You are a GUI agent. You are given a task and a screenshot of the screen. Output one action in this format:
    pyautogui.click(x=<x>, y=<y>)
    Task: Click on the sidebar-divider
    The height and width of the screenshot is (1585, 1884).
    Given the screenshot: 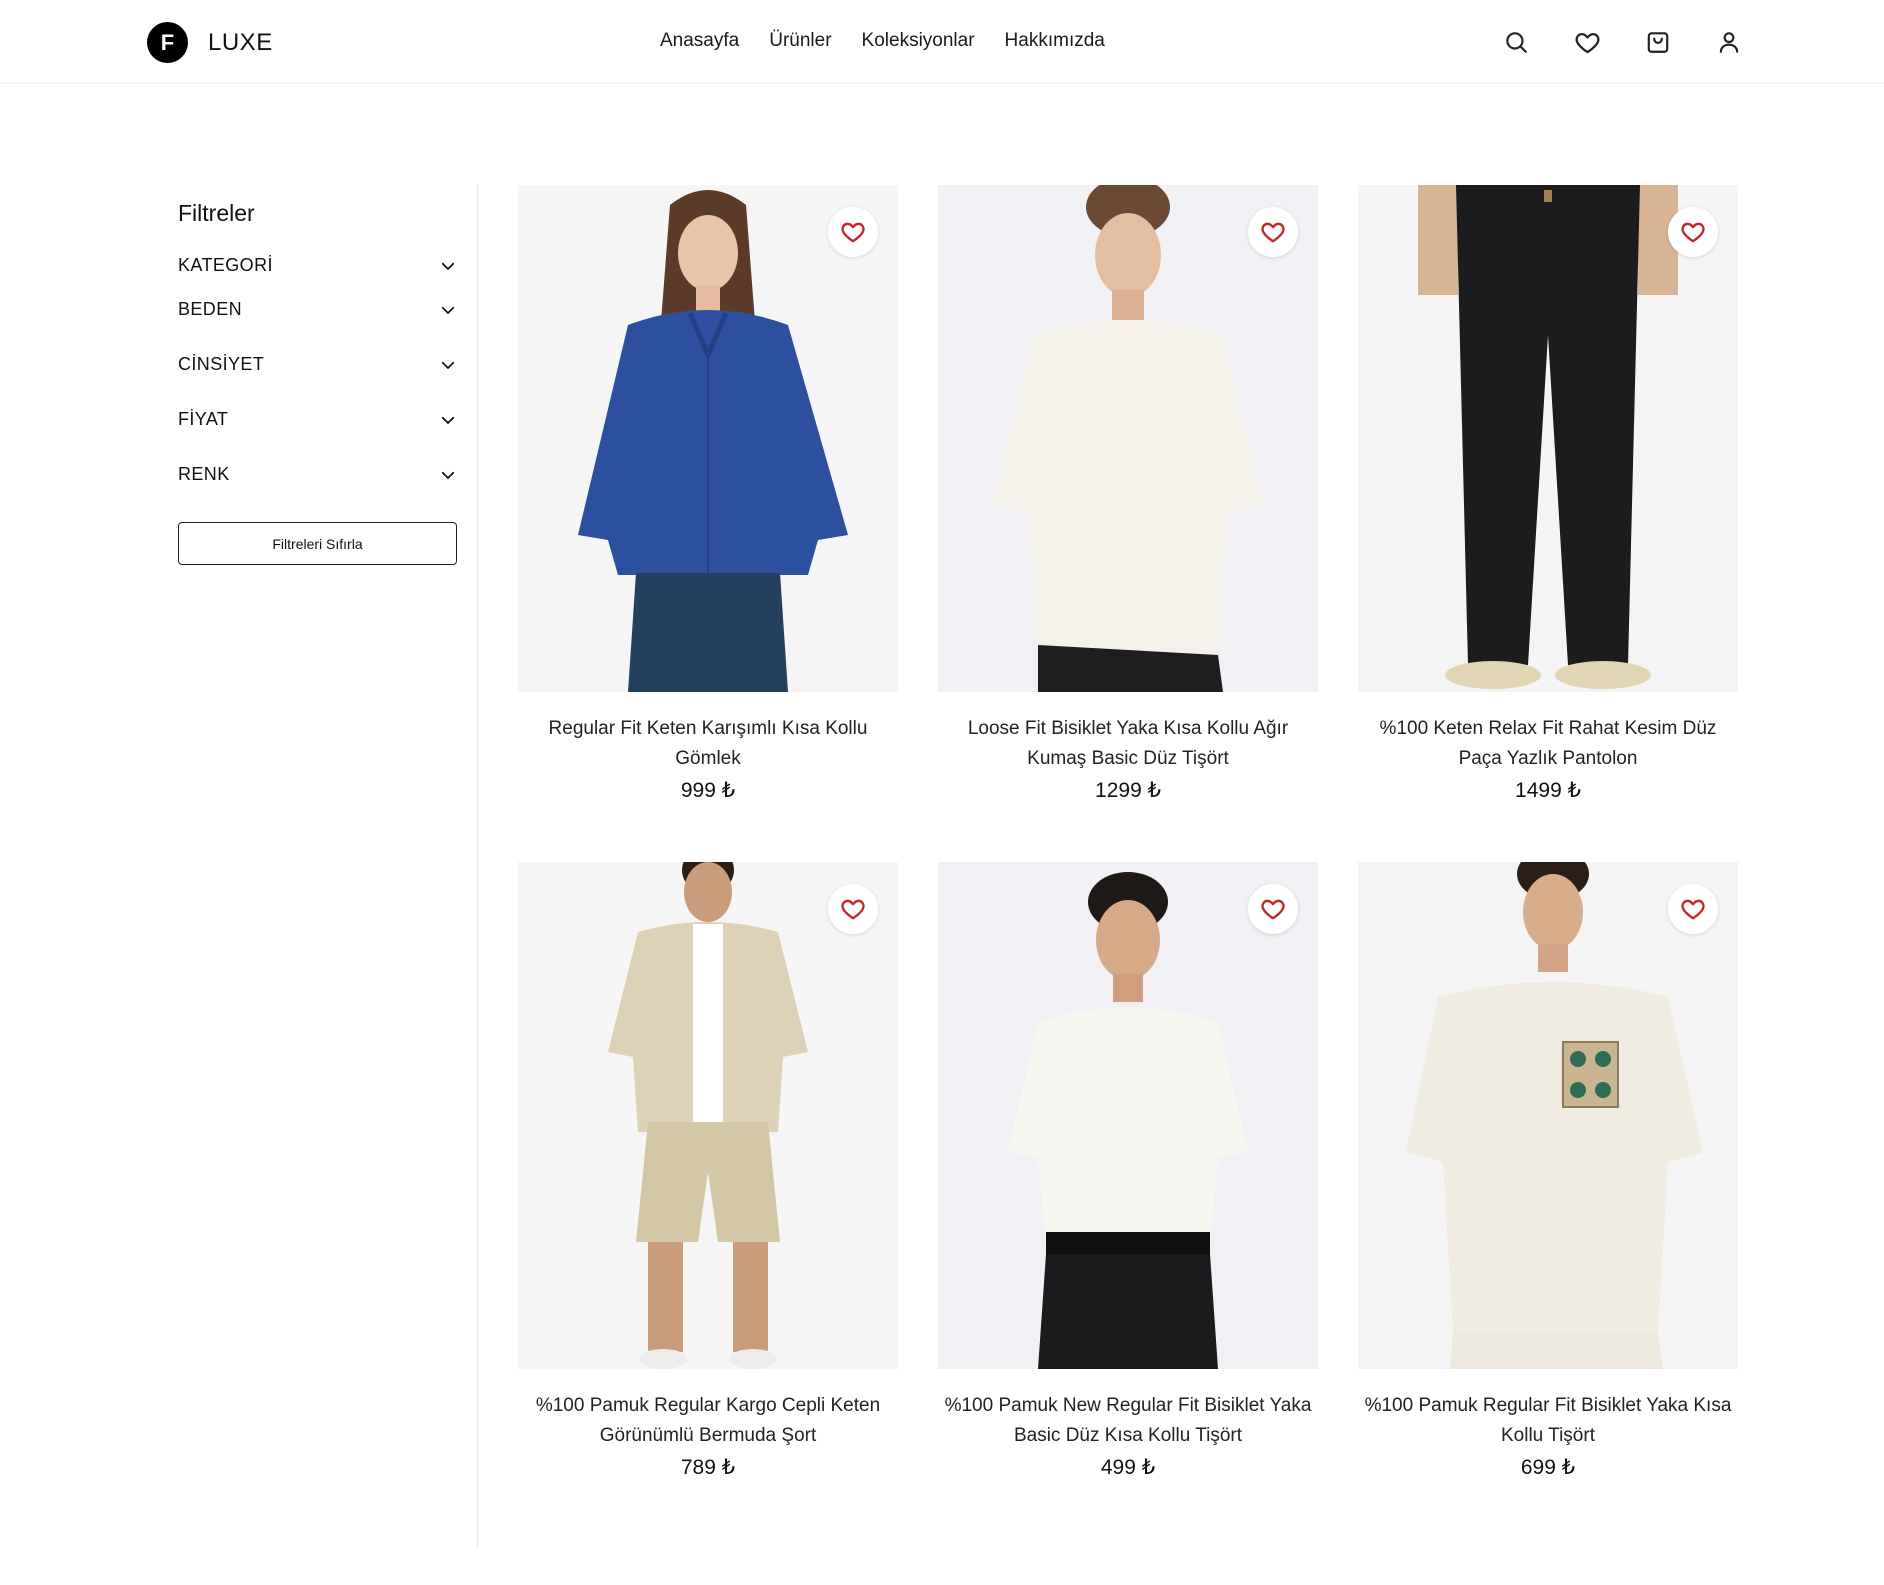 What is the action you would take?
    pyautogui.click(x=477, y=866)
    